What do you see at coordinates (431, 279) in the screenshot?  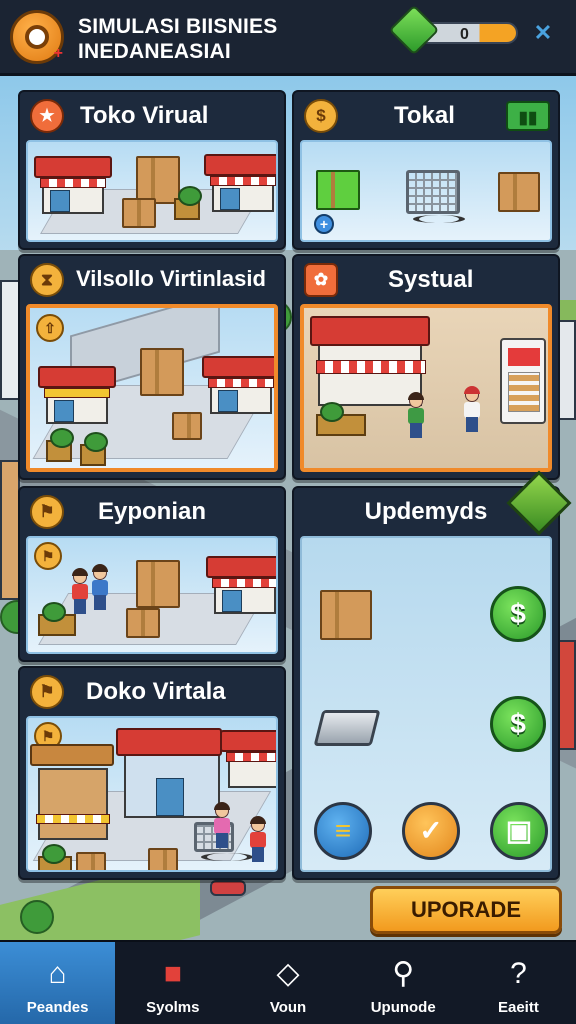 I see `card-title: Systual` at bounding box center [431, 279].